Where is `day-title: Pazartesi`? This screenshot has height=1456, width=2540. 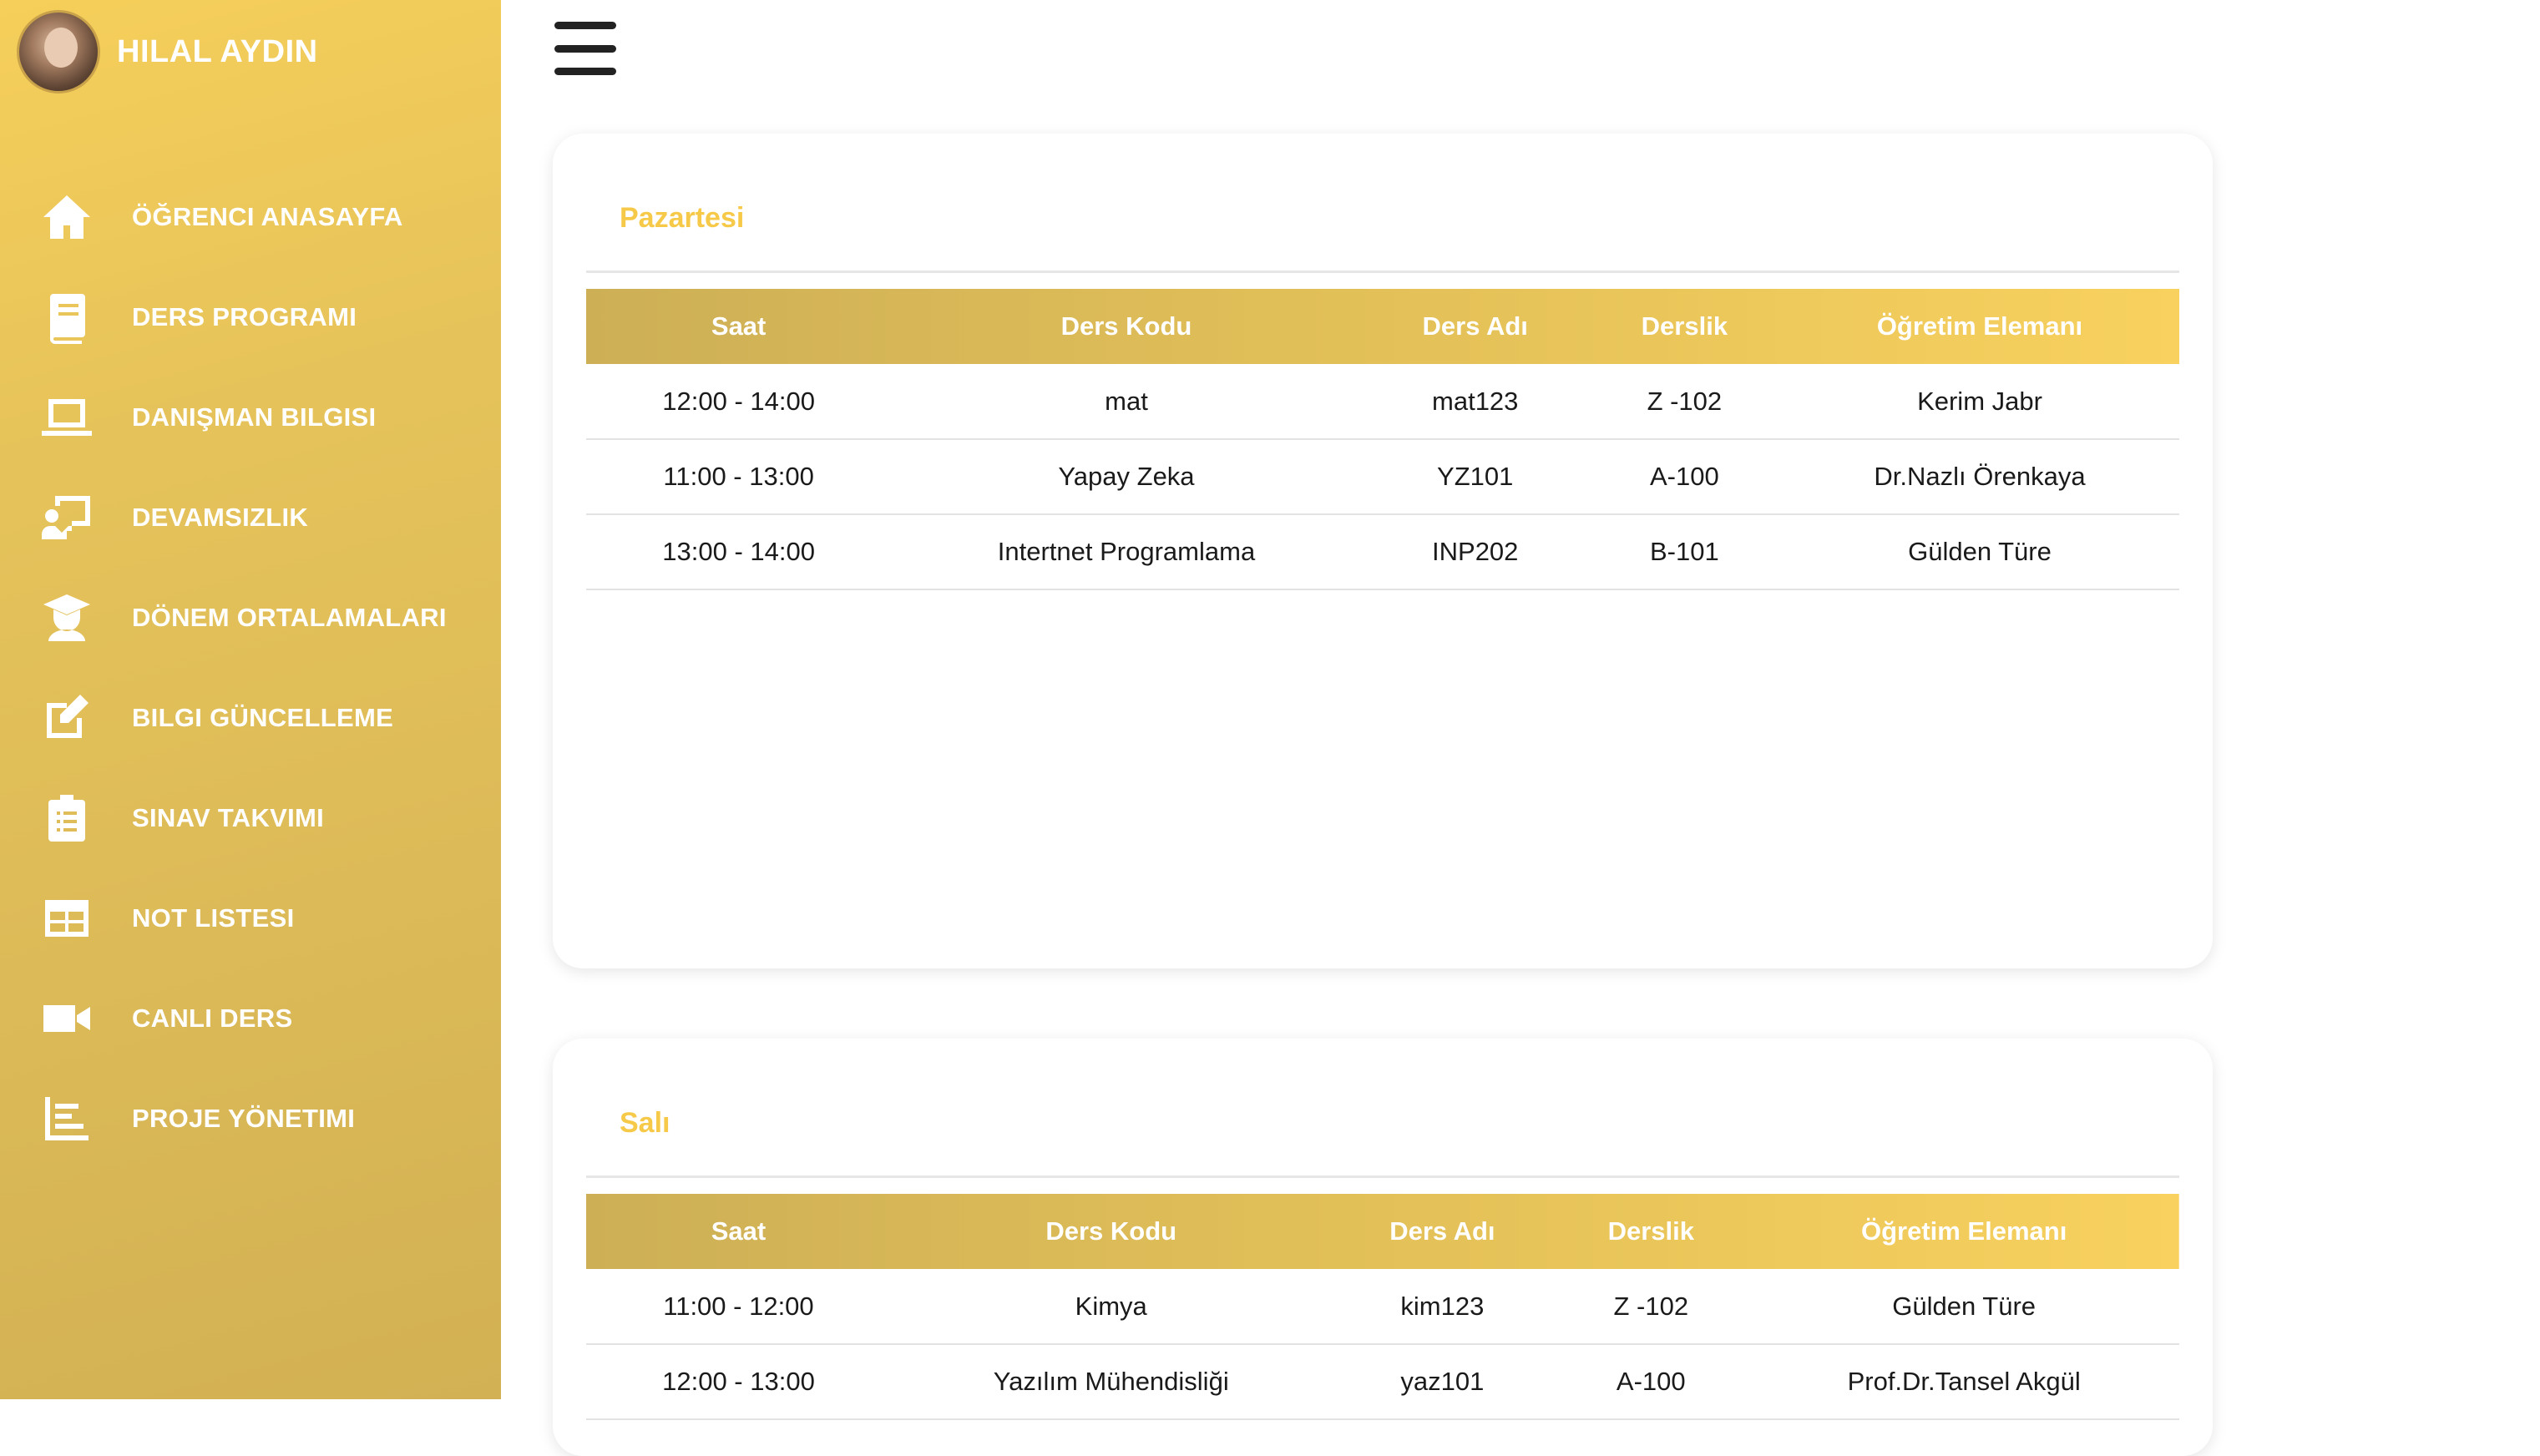 day-title: Pazartesi is located at coordinates (682, 218).